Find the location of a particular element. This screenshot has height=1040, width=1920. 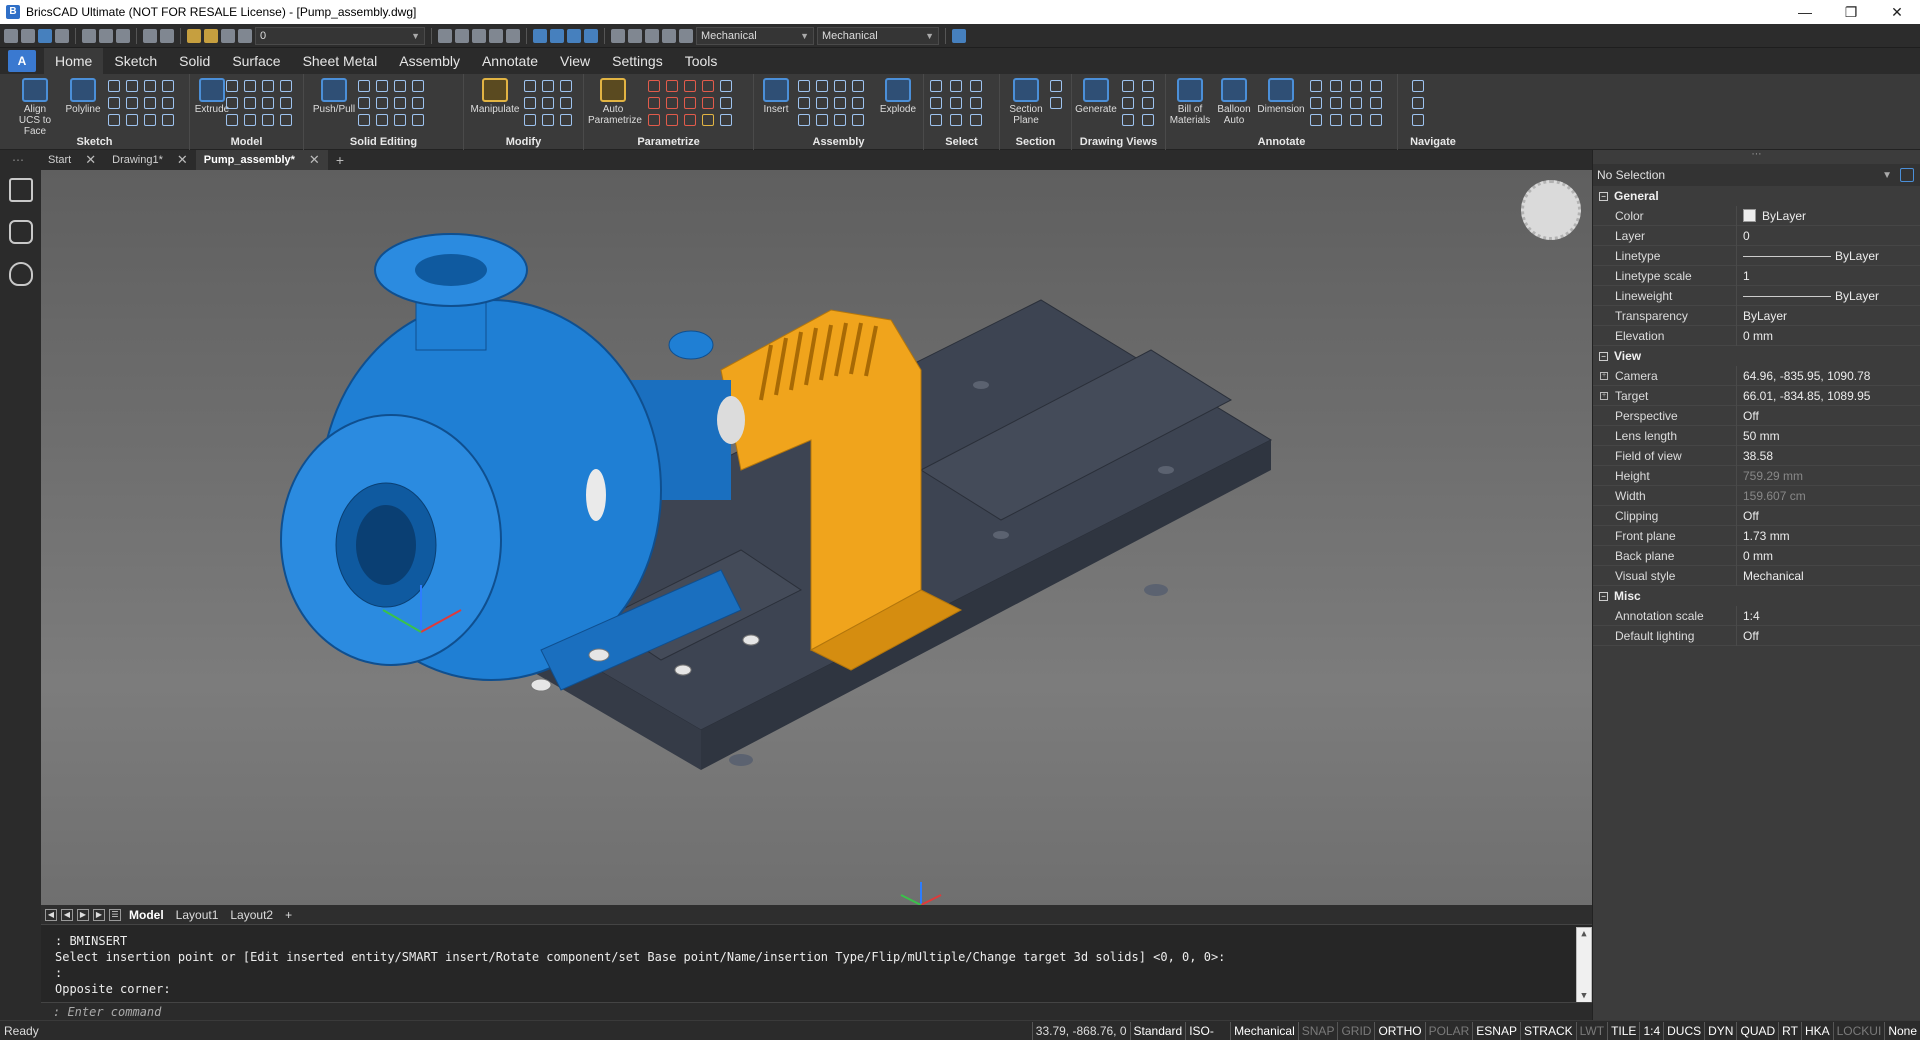

property-row-front-plane: Front plane 1.73 mm is located at coordinates (1756, 535).